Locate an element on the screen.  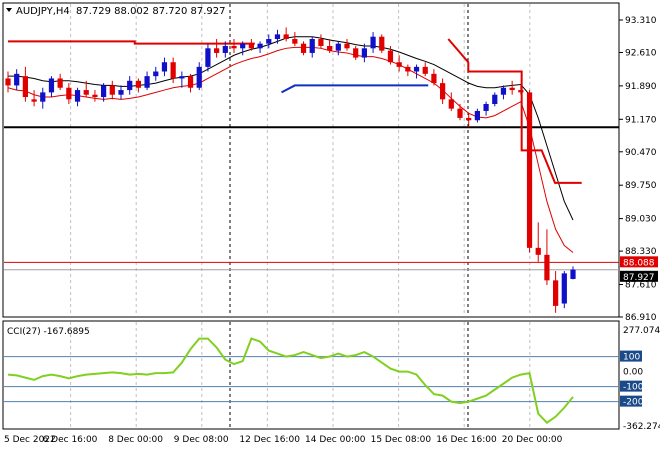
cci-axis-label: 277.0749 is located at coordinates (641, 331).